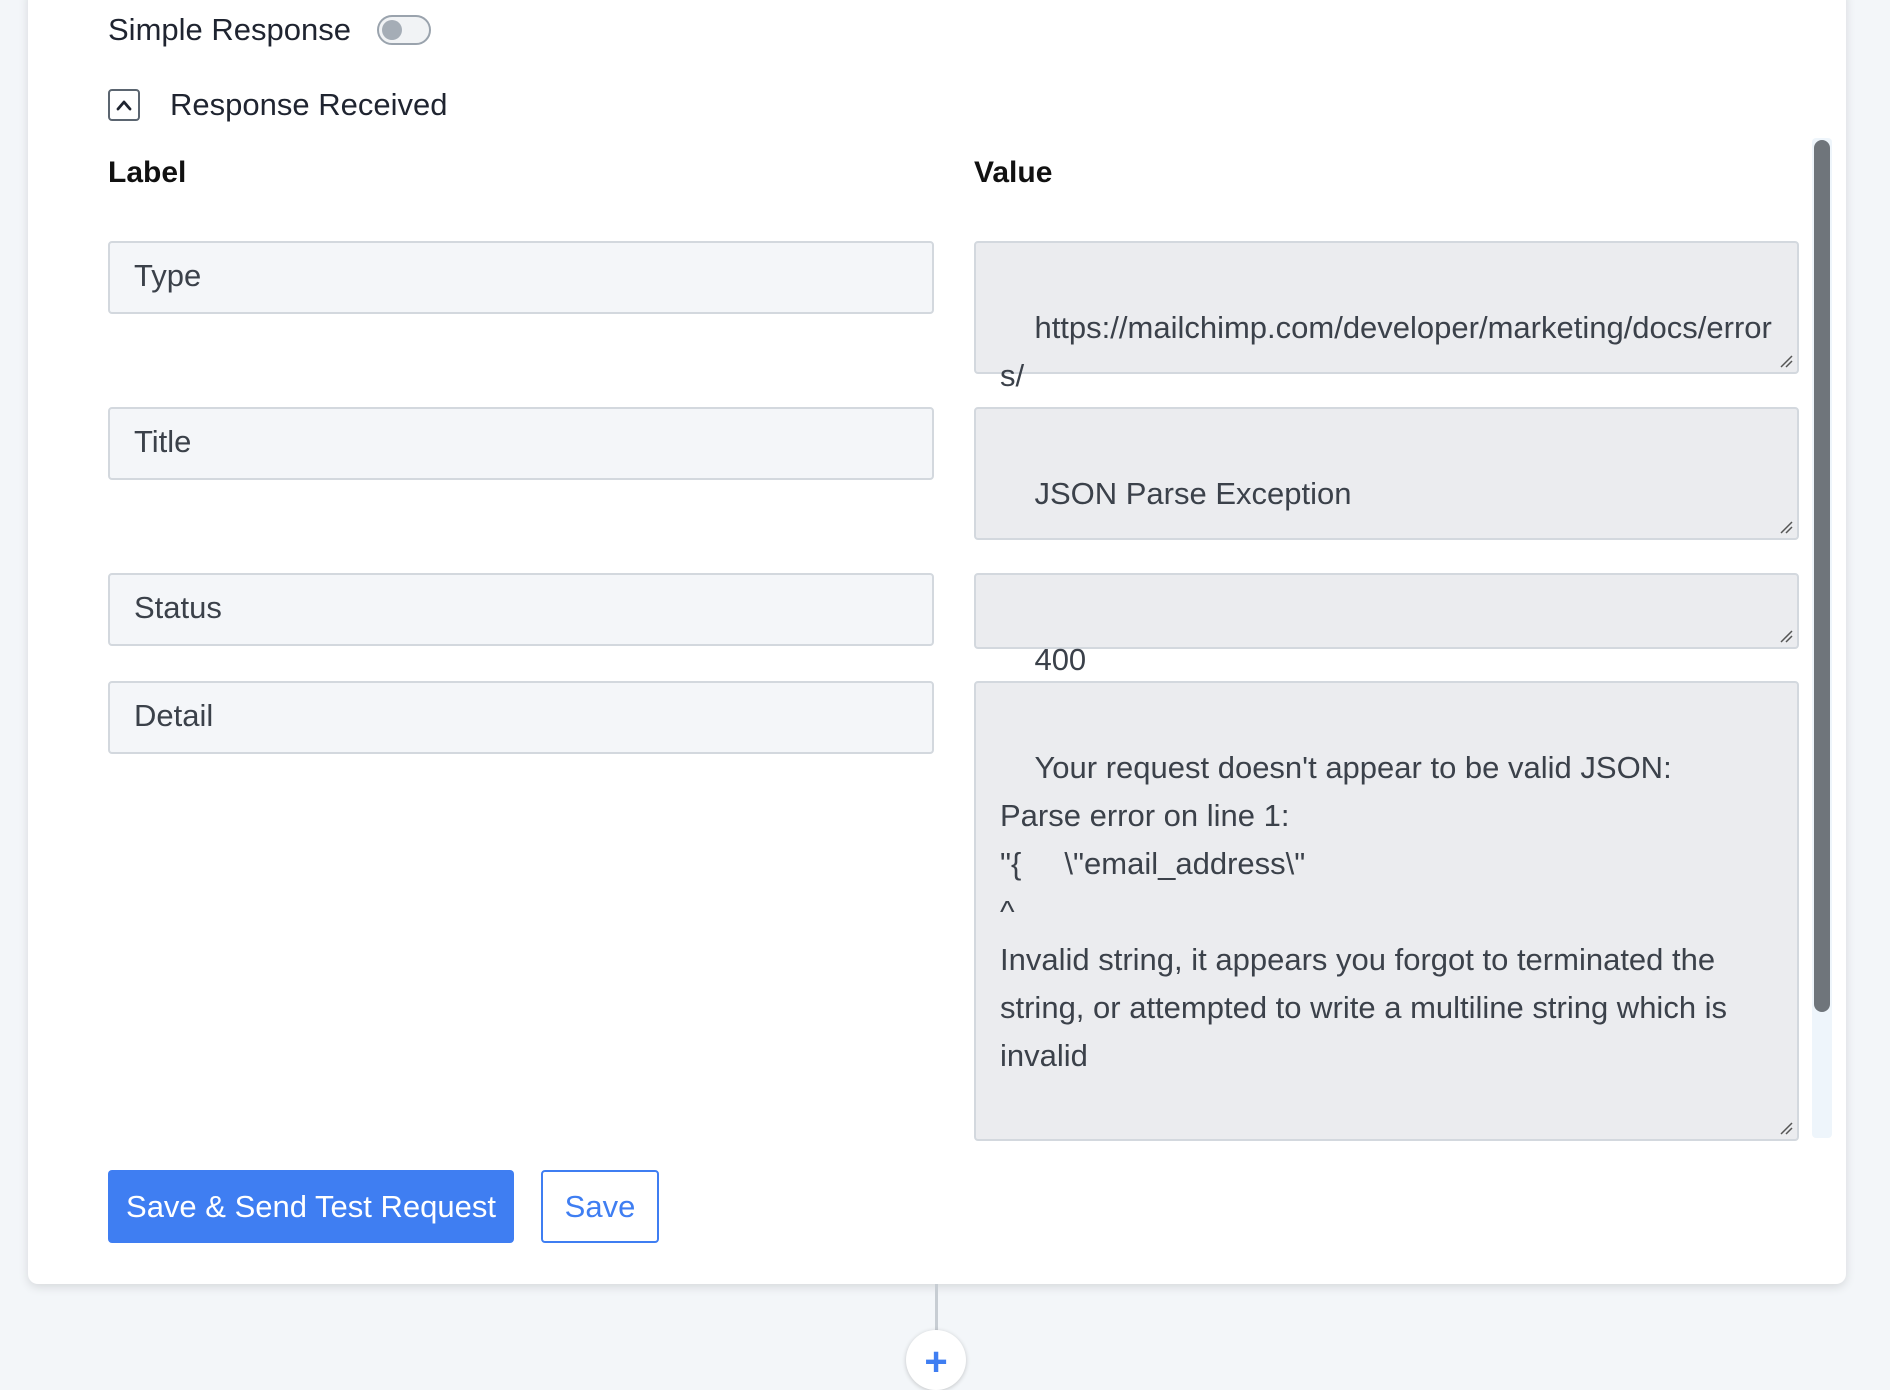 This screenshot has width=1890, height=1390. Describe the element at coordinates (229, 29) in the screenshot. I see `simple-response-label: Simple Response` at that location.